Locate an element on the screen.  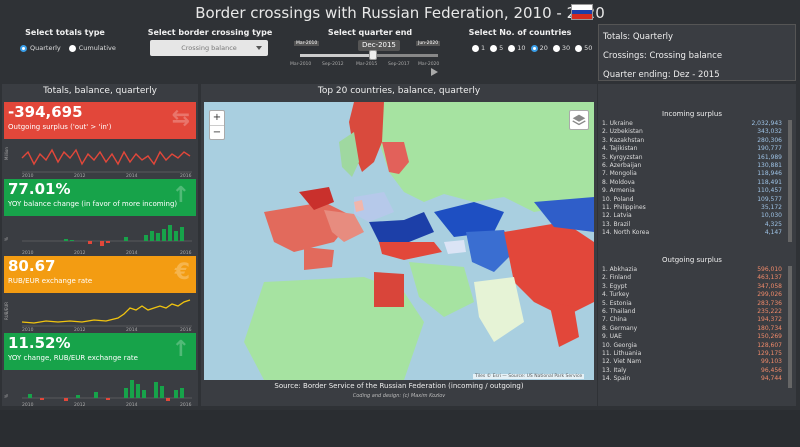
incoming-title: Incoming surplus is located at coordinates (692, 114).